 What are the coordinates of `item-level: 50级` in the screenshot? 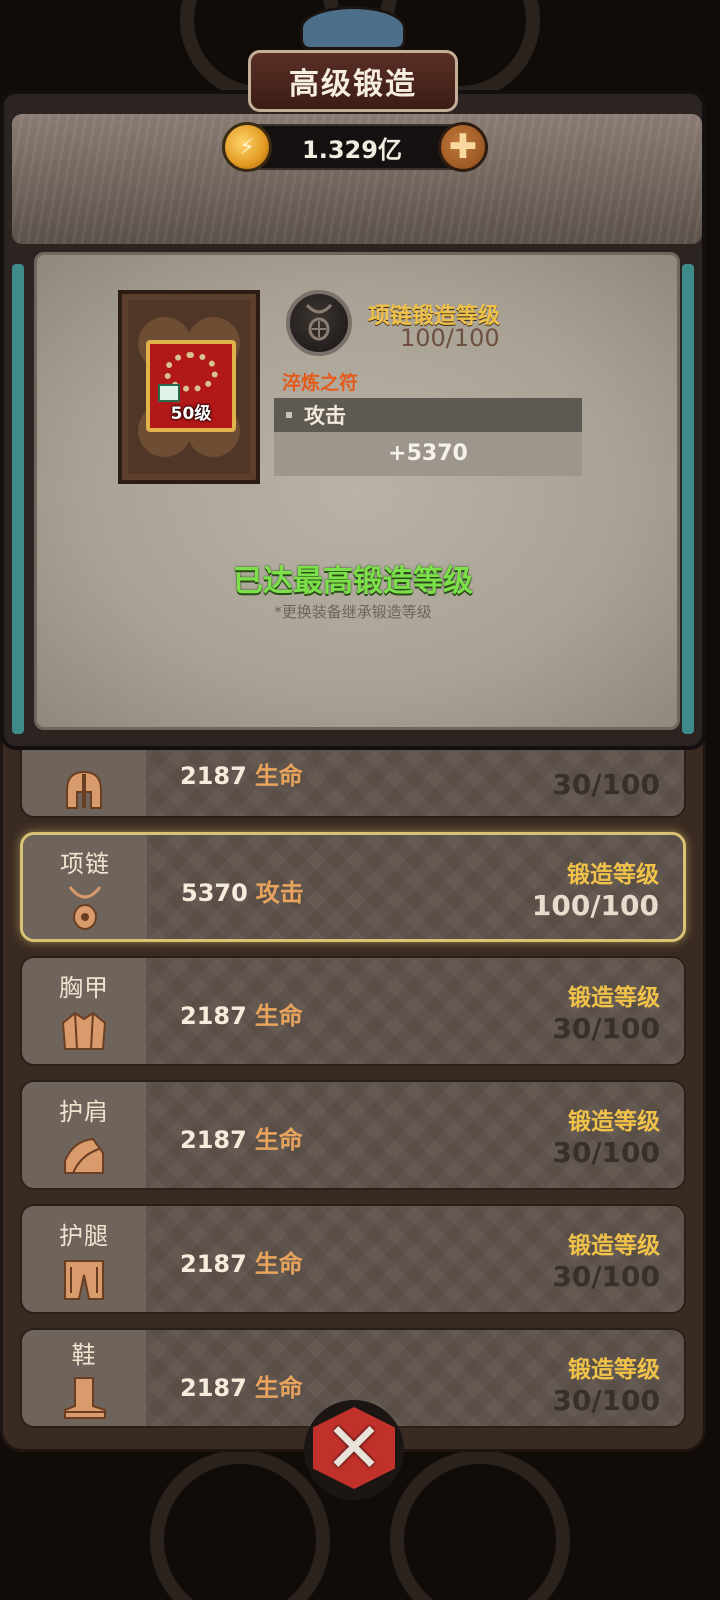 It's located at (191, 414).